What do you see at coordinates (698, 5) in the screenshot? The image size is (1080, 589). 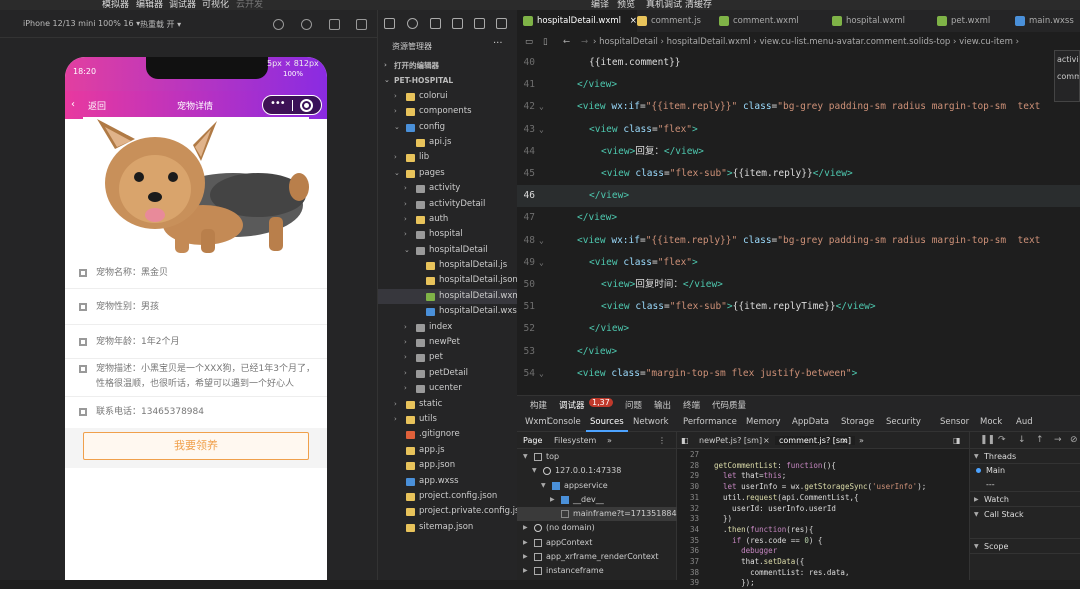 I see `menu-clear-cache: 清缓存` at bounding box center [698, 5].